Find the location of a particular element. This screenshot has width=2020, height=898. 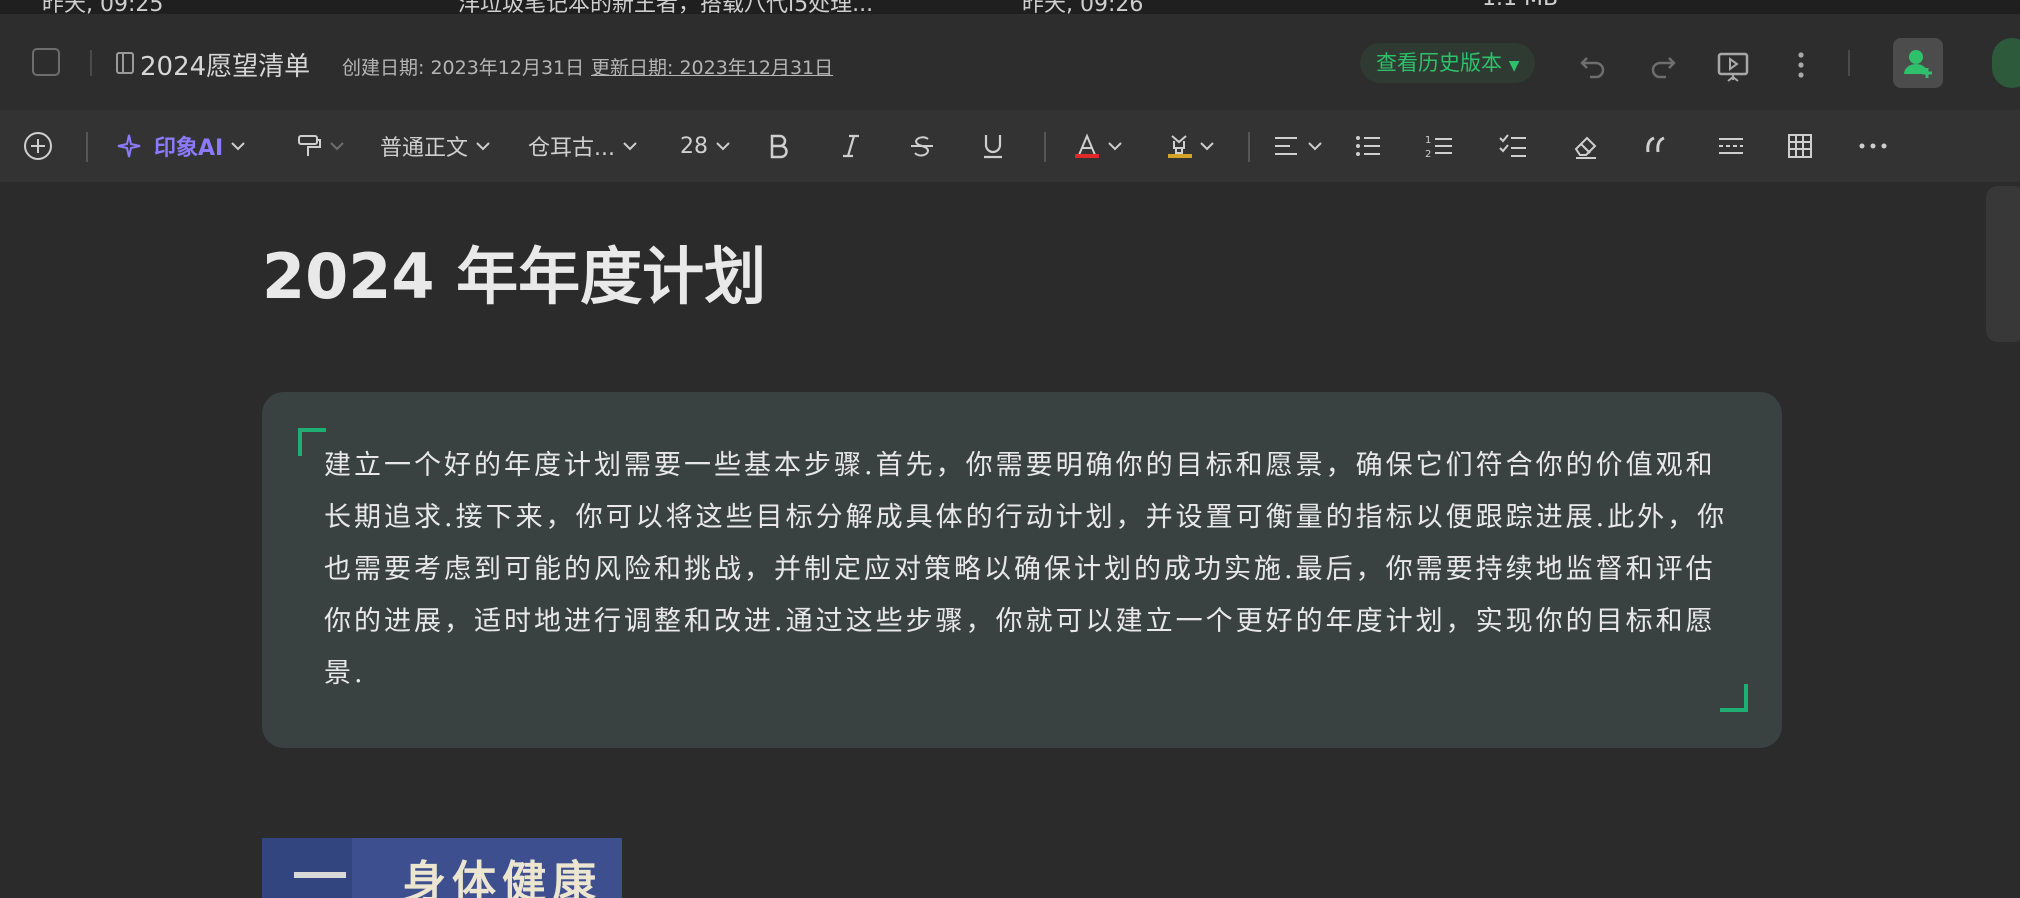

section-heading-dash is located at coordinates (320, 875).